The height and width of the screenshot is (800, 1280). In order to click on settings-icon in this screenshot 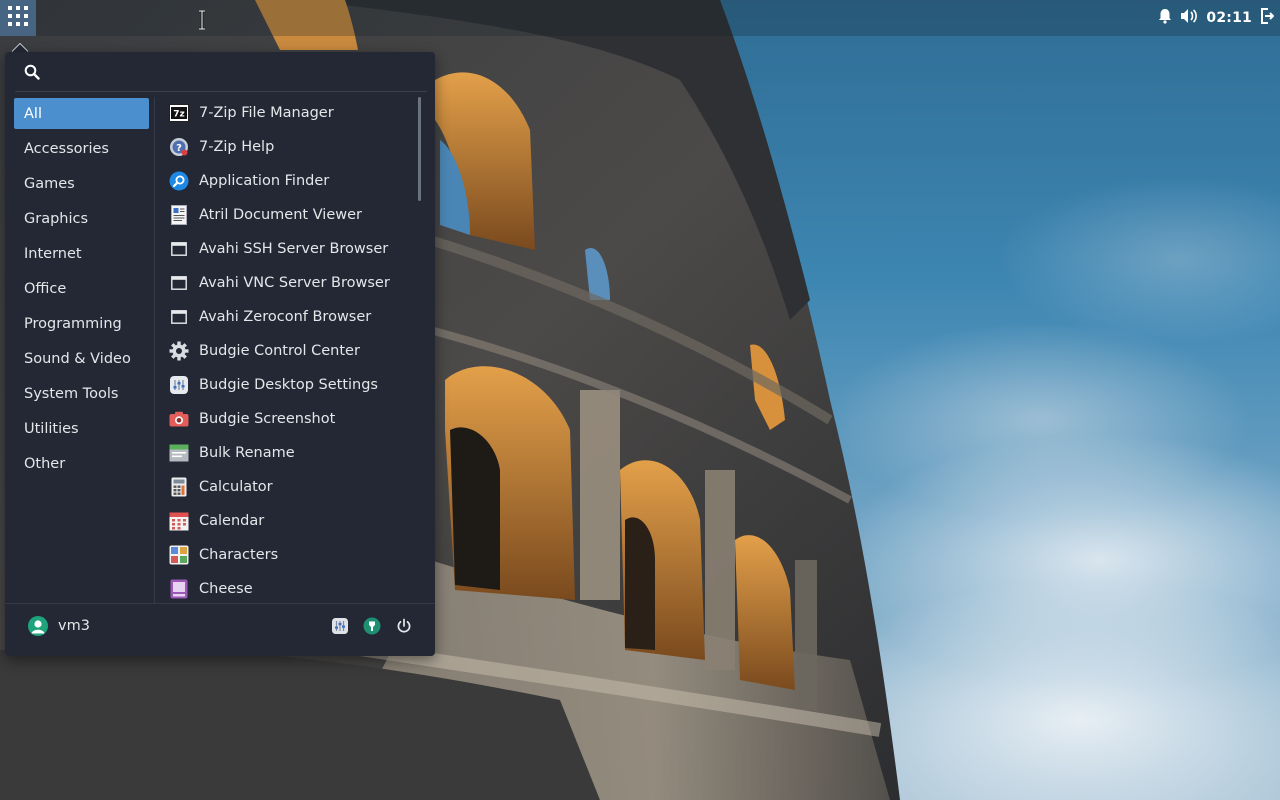, I will do `click(340, 626)`.